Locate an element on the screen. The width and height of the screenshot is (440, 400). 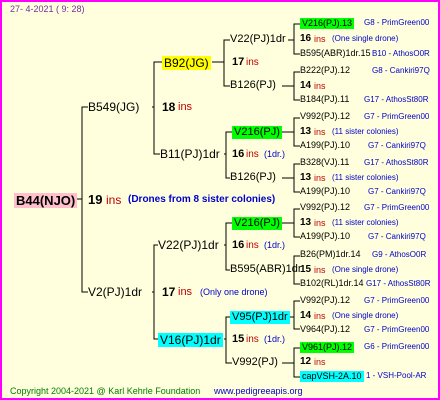
gen3-node: V992(PJ) is located at coordinates (255, 362).